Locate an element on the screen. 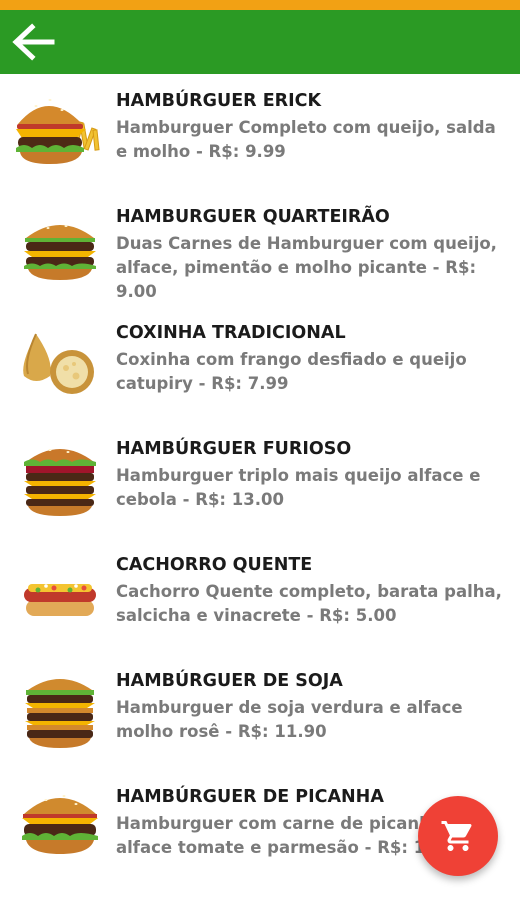  item-title: COXINHA TRADICIONAL is located at coordinates (231, 333).